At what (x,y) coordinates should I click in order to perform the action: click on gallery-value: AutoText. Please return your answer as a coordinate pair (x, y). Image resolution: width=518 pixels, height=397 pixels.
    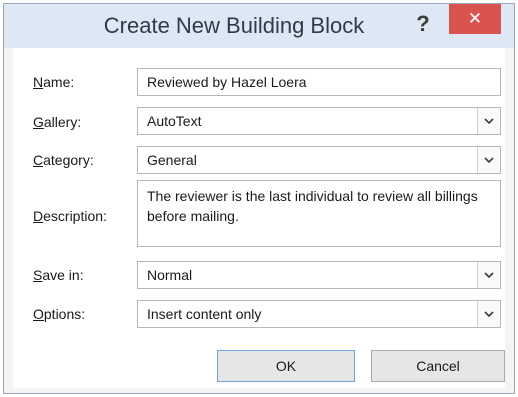
    Looking at the image, I should click on (174, 121).